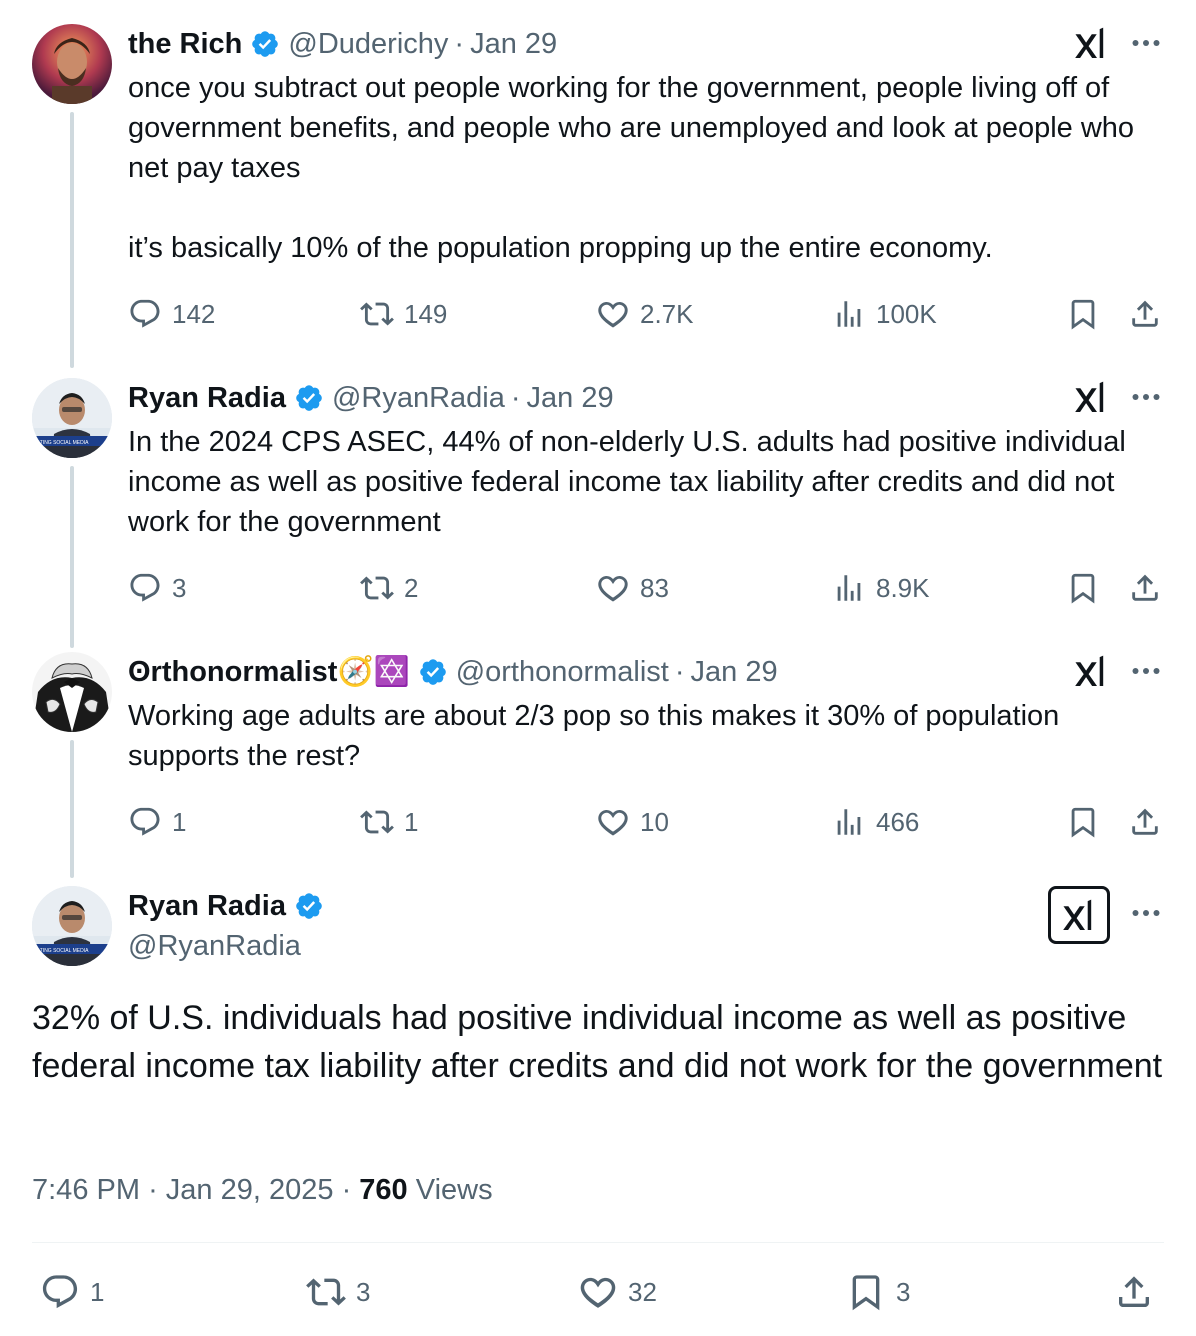  I want to click on main-avatar: LATING SOCIAL MEDIA, so click(72, 926).